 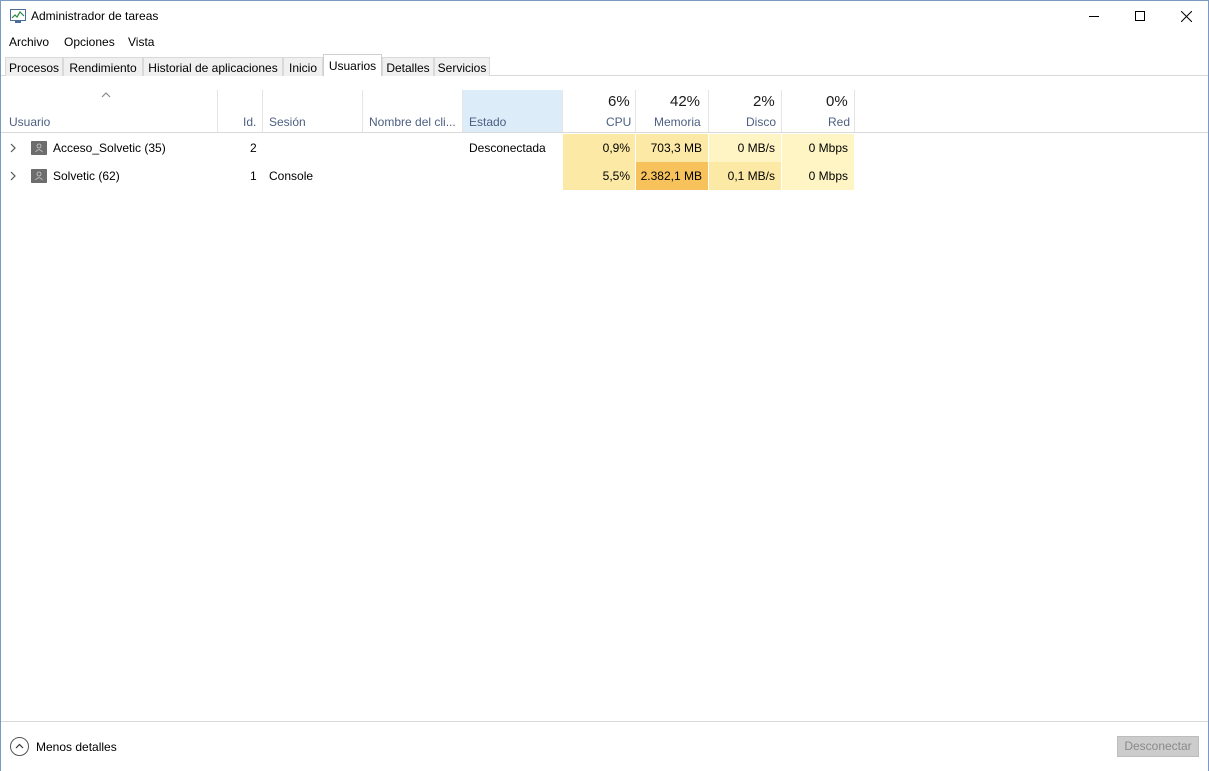 What do you see at coordinates (756, 148) in the screenshot?
I see `disco-value: 0 MB/s` at bounding box center [756, 148].